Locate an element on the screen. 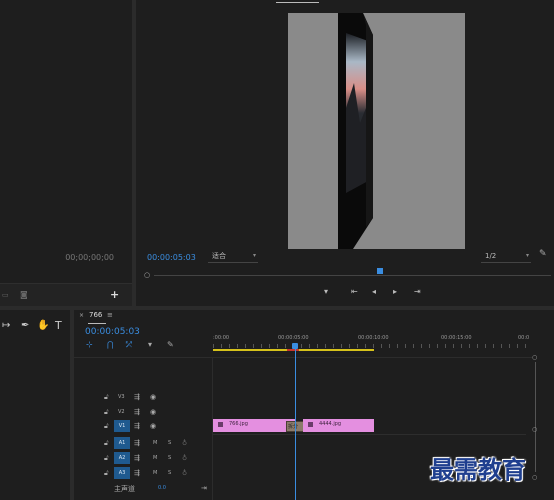  camera-icon: ◙ is located at coordinates (24, 294).